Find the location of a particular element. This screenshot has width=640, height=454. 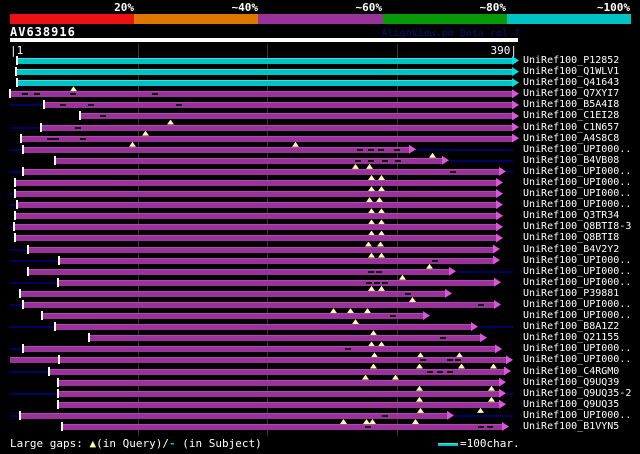

subject-label: UniRef100_B1VYN5 is located at coordinates (571, 426).